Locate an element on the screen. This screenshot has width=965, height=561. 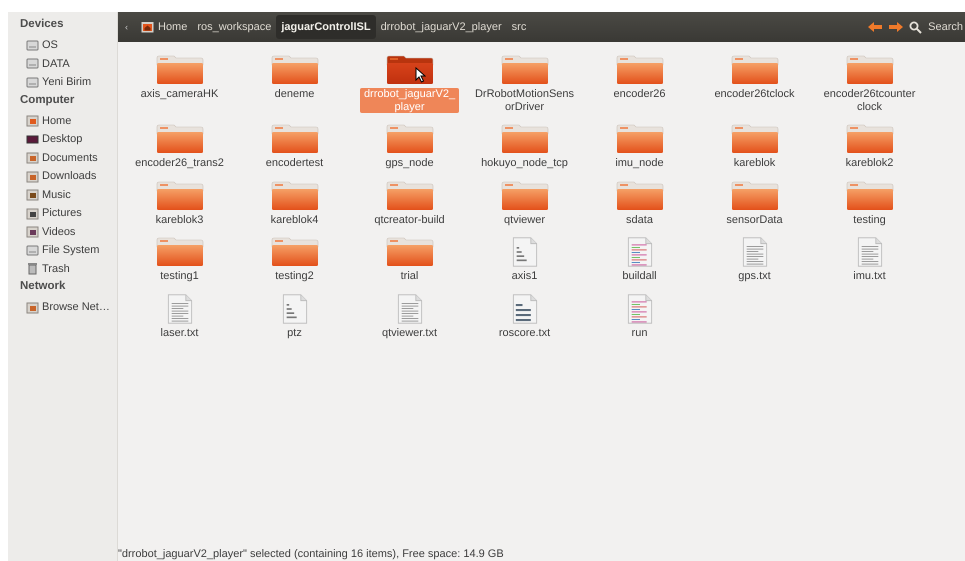
file-name: encodertest is located at coordinates (294, 163).